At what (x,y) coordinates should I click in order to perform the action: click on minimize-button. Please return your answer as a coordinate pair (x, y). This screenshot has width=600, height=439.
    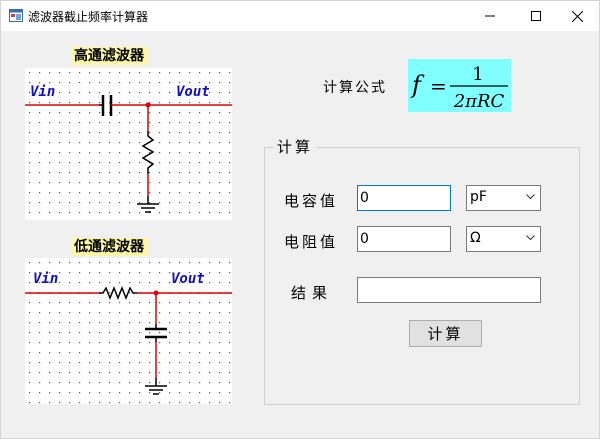
    Looking at the image, I should click on (490, 16).